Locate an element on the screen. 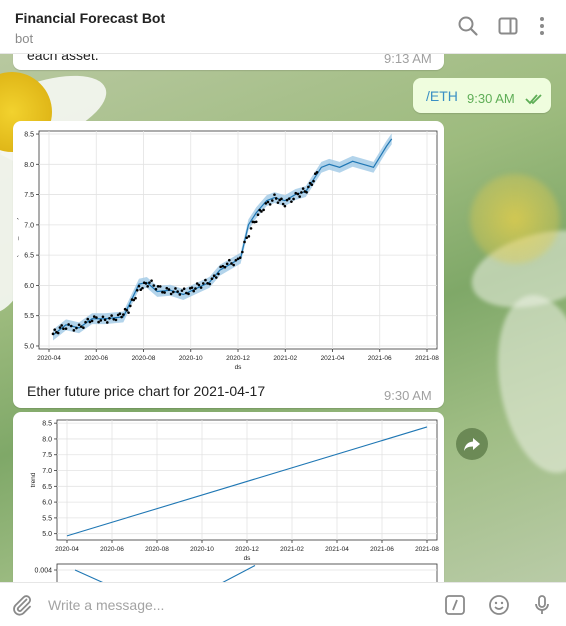  y-tick-label: 7.0 is located at coordinates (29, 225).